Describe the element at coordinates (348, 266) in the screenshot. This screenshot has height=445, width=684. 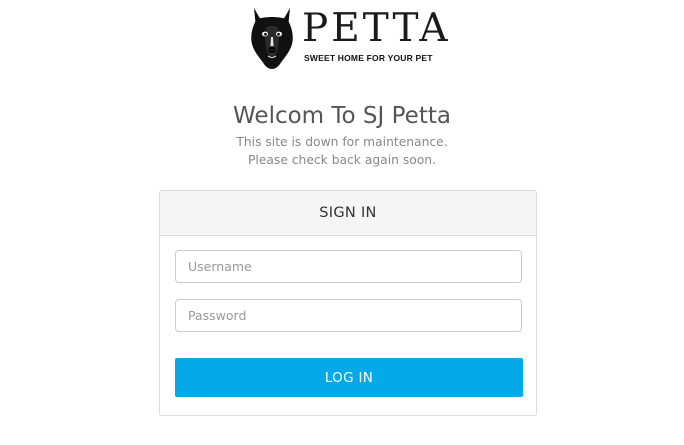
I see `username-input` at that location.